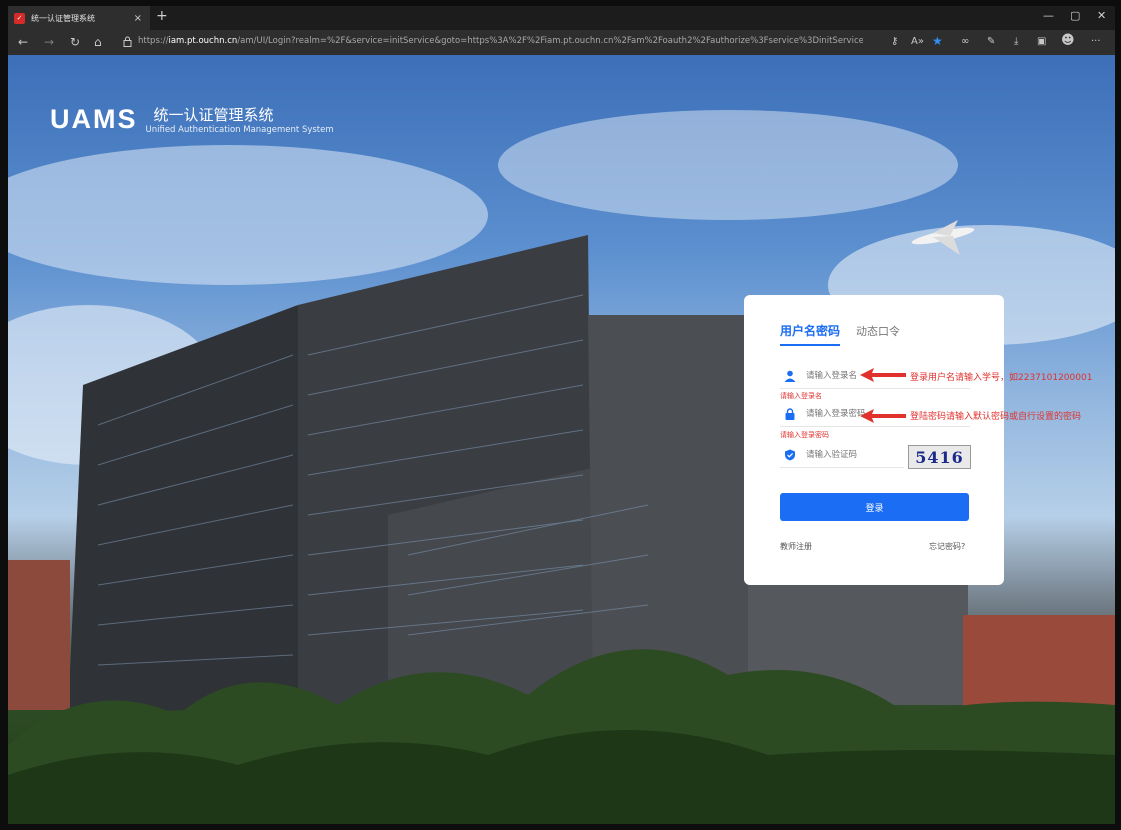 Image resolution: width=1121 pixels, height=830 pixels. Describe the element at coordinates (796, 546) in the screenshot. I see `teacher-register-link: 教师注册` at that location.